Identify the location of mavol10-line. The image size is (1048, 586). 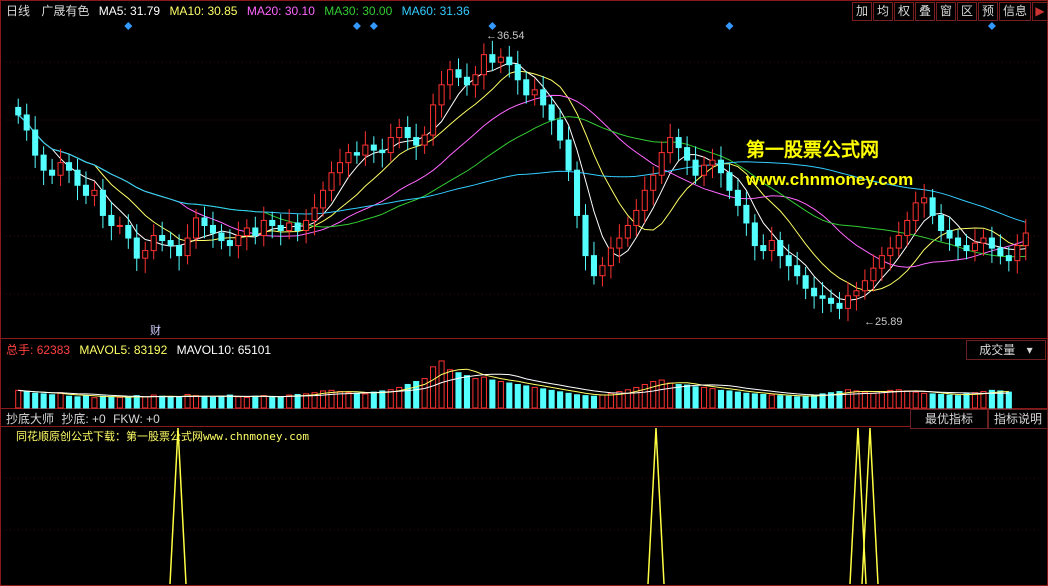
(513, 385).